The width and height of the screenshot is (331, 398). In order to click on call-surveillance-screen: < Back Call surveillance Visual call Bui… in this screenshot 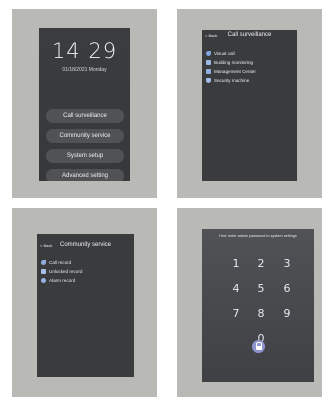, I will do `click(249, 105)`.